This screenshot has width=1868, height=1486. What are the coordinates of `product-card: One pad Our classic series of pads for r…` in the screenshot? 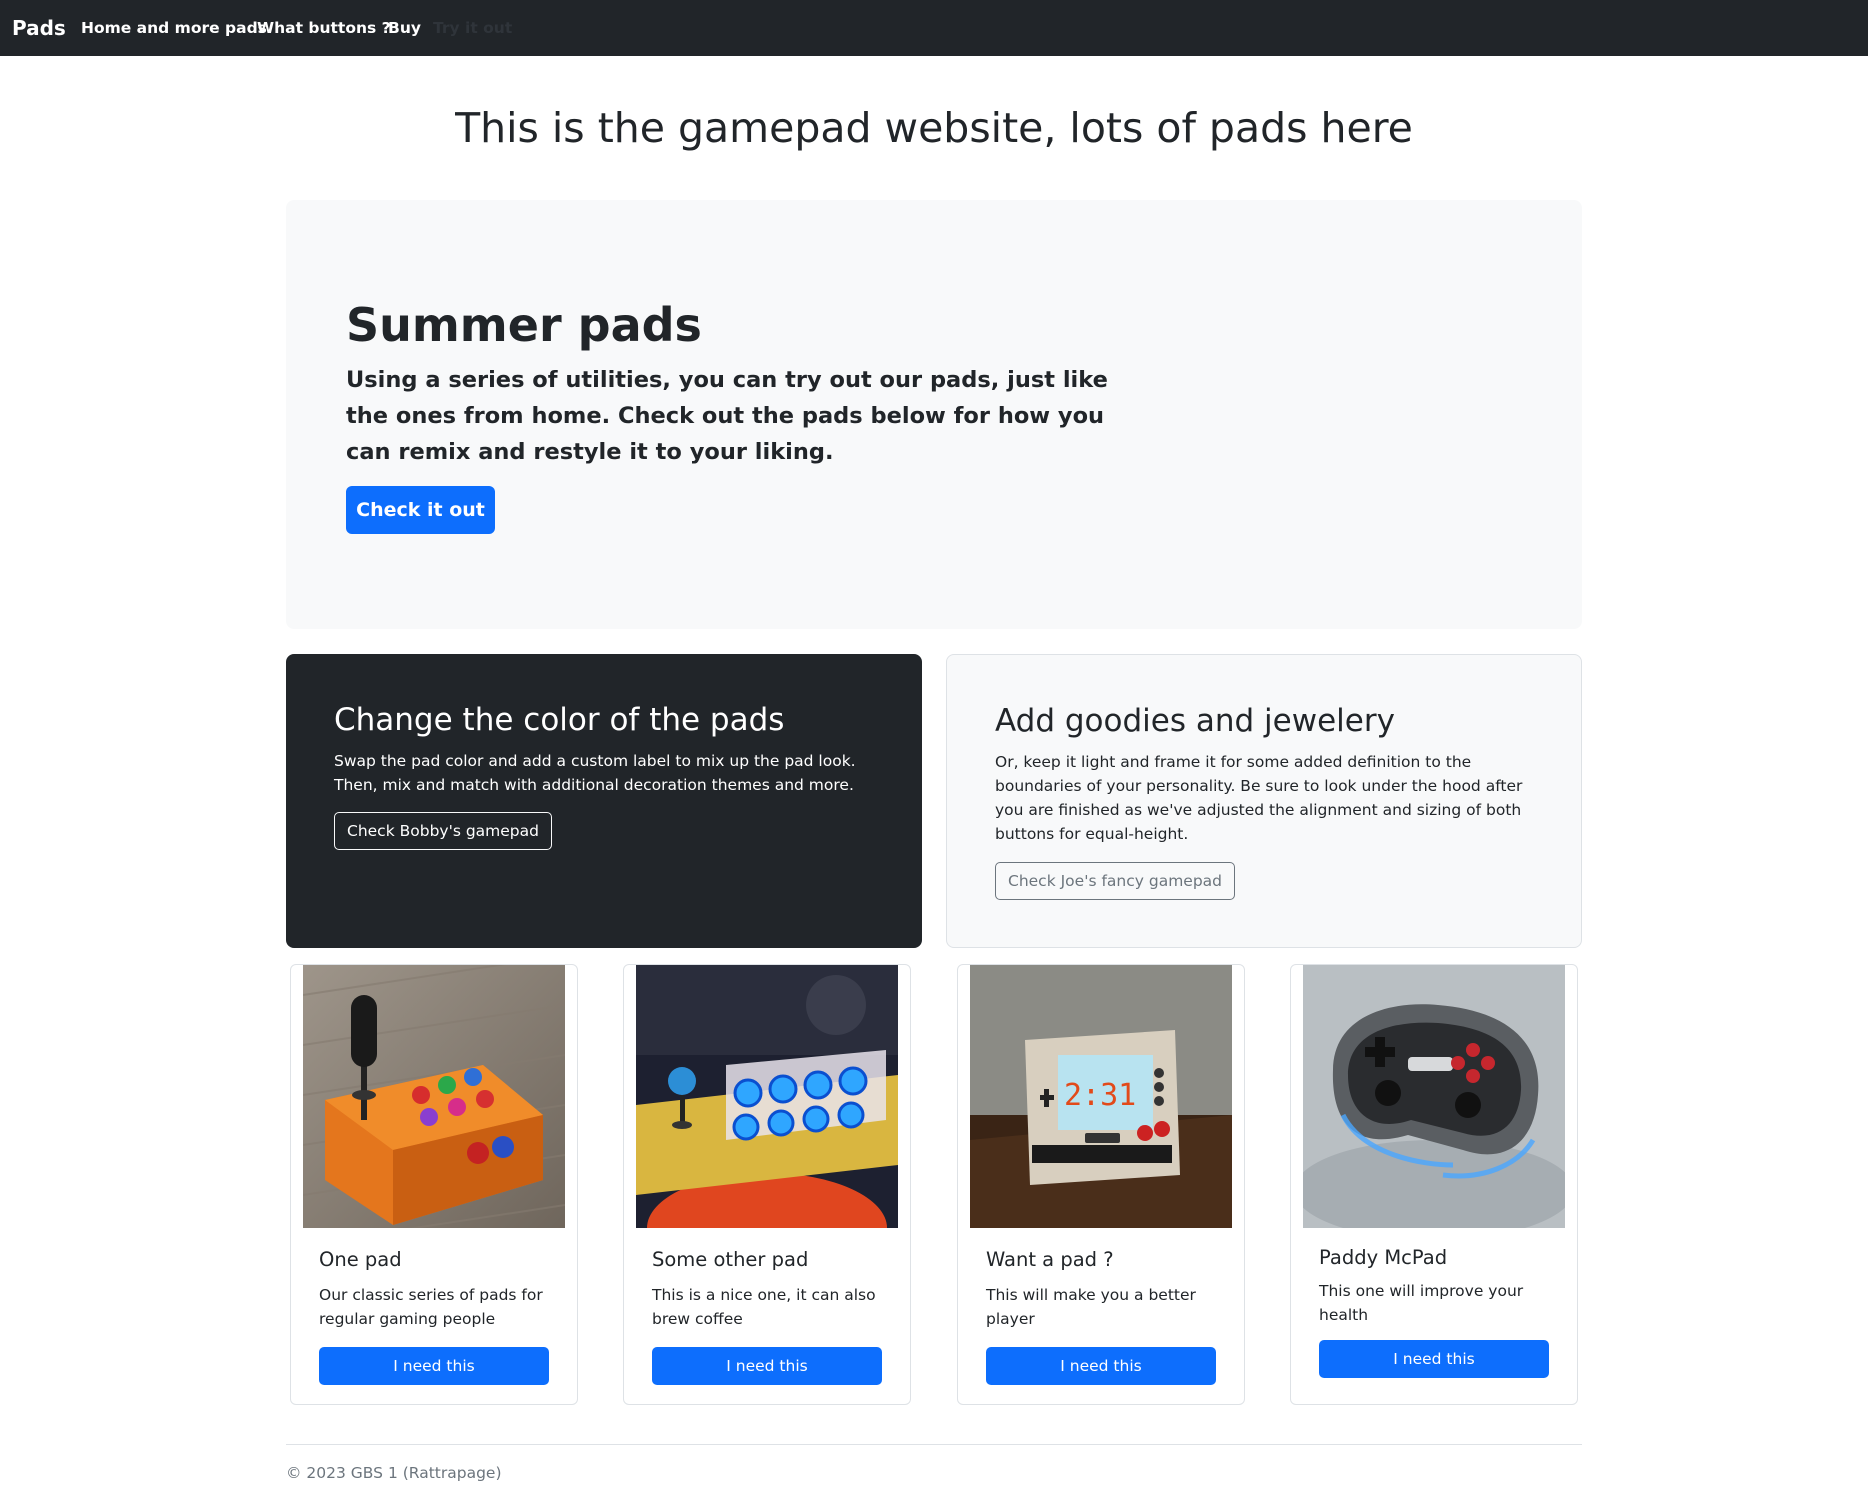 It's located at (434, 1184).